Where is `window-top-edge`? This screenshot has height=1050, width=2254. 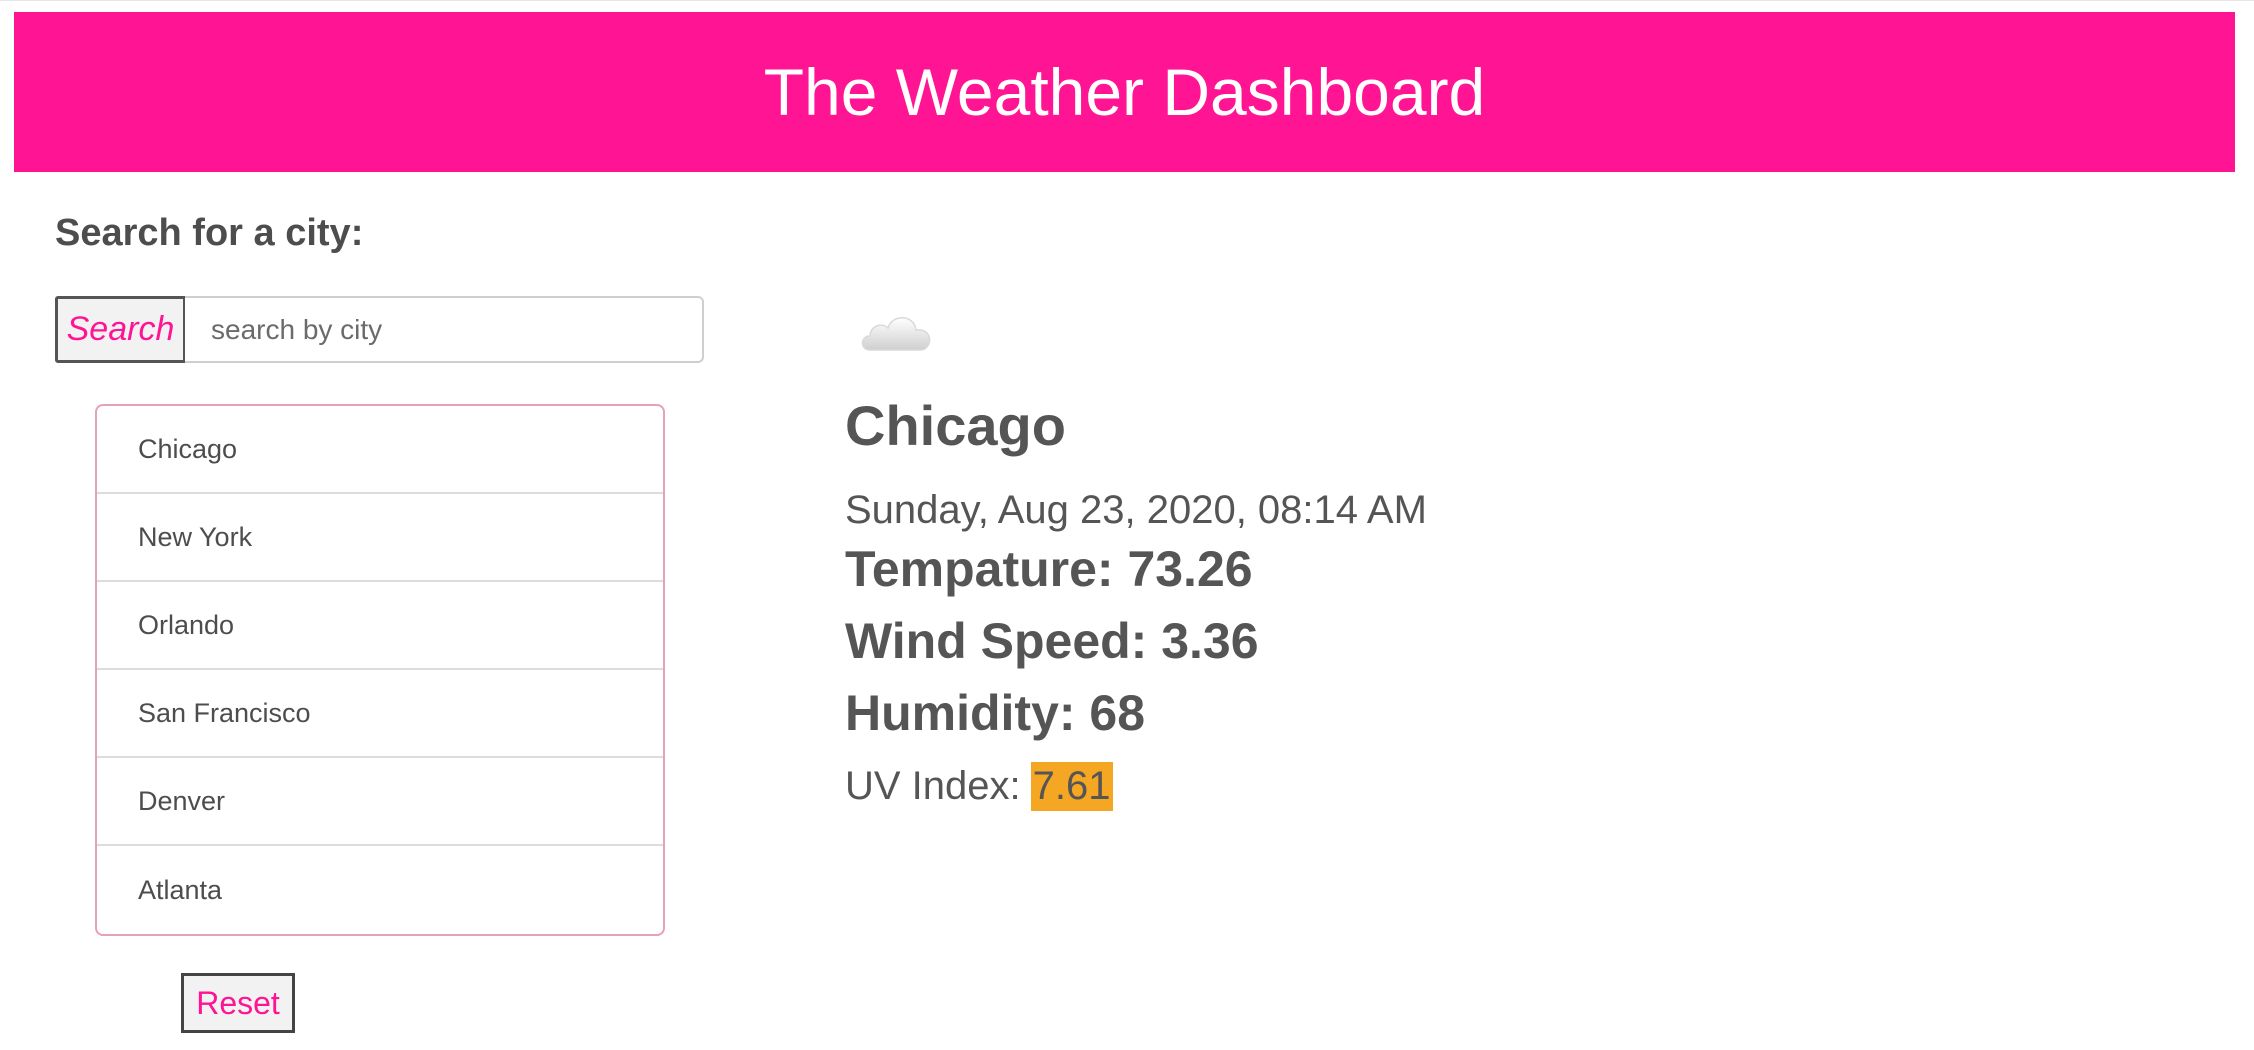
window-top-edge is located at coordinates (1127, 6).